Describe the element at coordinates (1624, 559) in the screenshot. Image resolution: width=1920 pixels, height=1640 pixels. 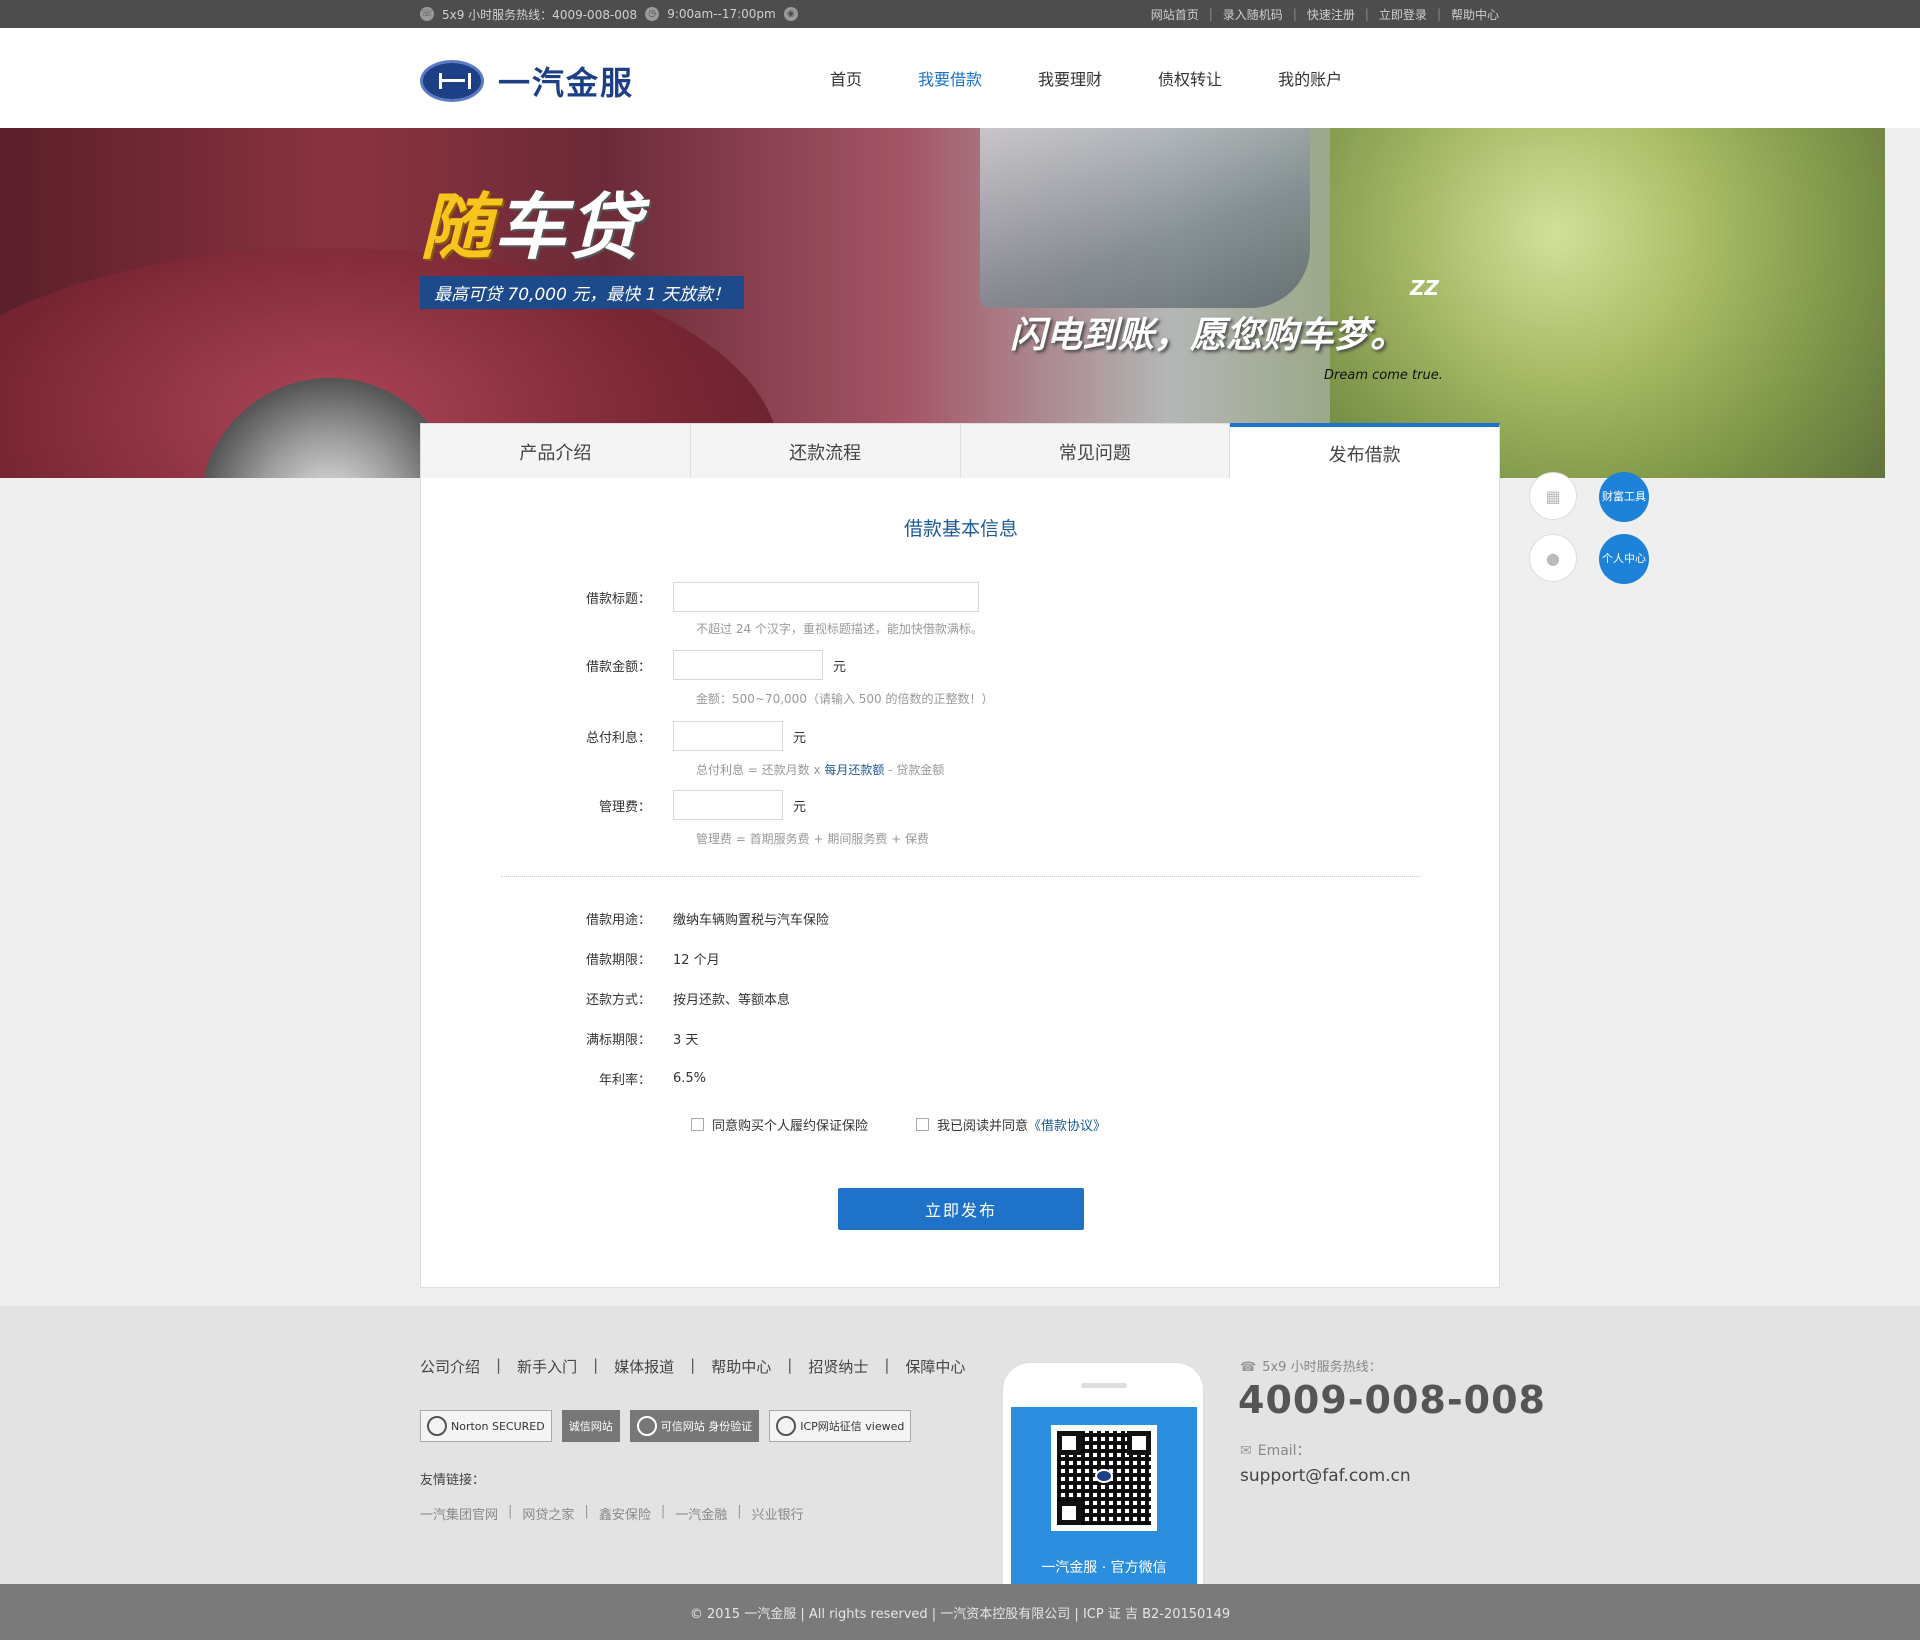
I see `personal-center-button: 个人中心` at that location.